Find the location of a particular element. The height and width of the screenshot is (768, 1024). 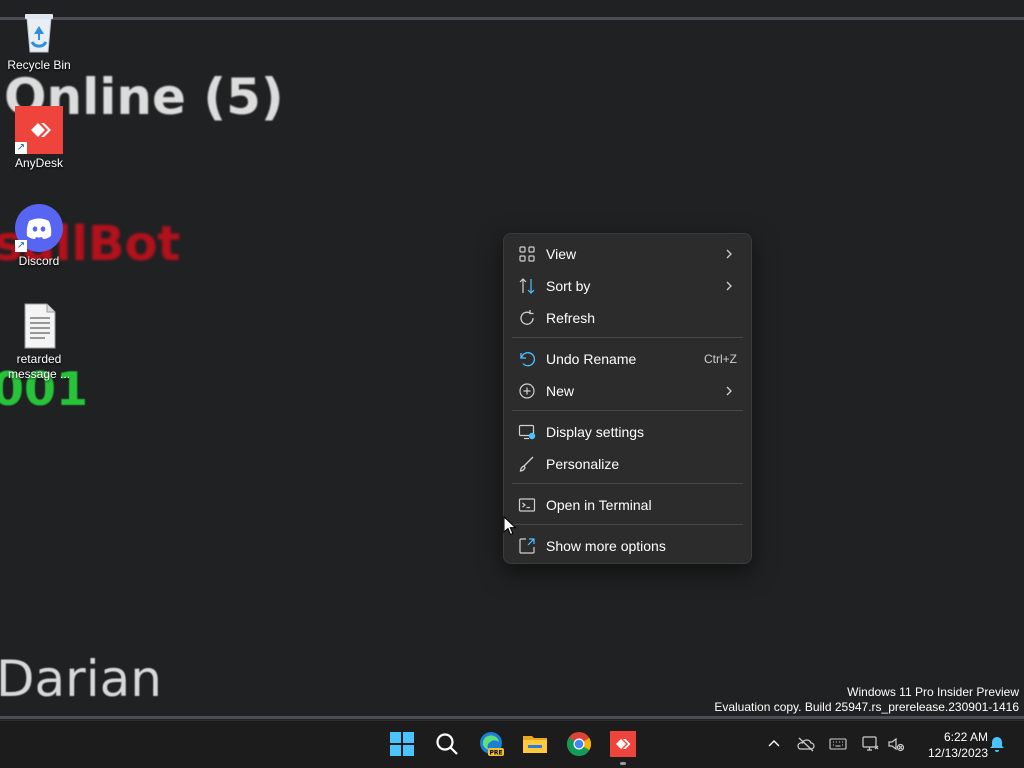

text-file-icon is located at coordinates (39, 326).